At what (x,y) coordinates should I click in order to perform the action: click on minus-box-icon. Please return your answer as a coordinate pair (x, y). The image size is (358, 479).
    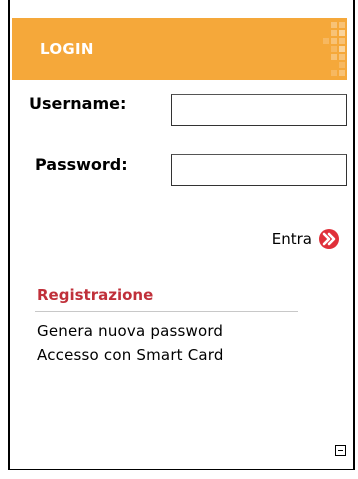
    Looking at the image, I should click on (340, 450).